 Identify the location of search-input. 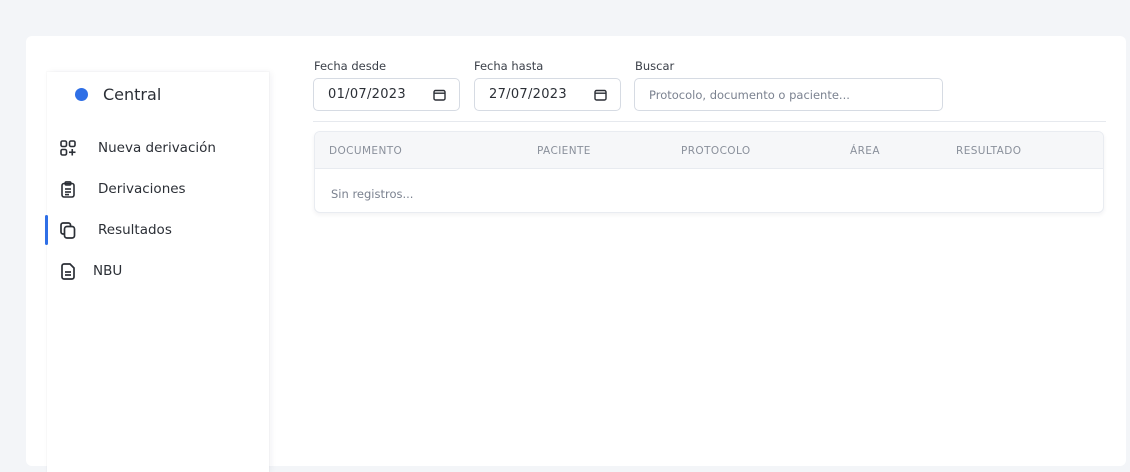
(788, 94).